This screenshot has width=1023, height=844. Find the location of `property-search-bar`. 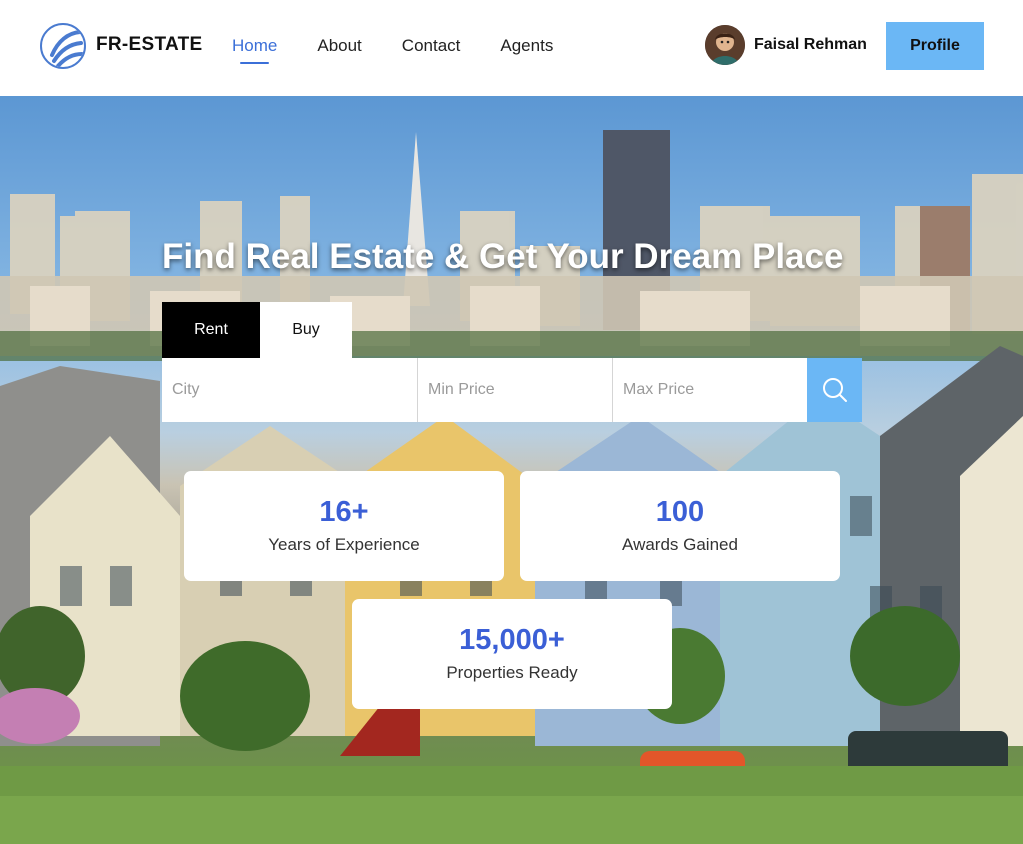

property-search-bar is located at coordinates (512, 390).